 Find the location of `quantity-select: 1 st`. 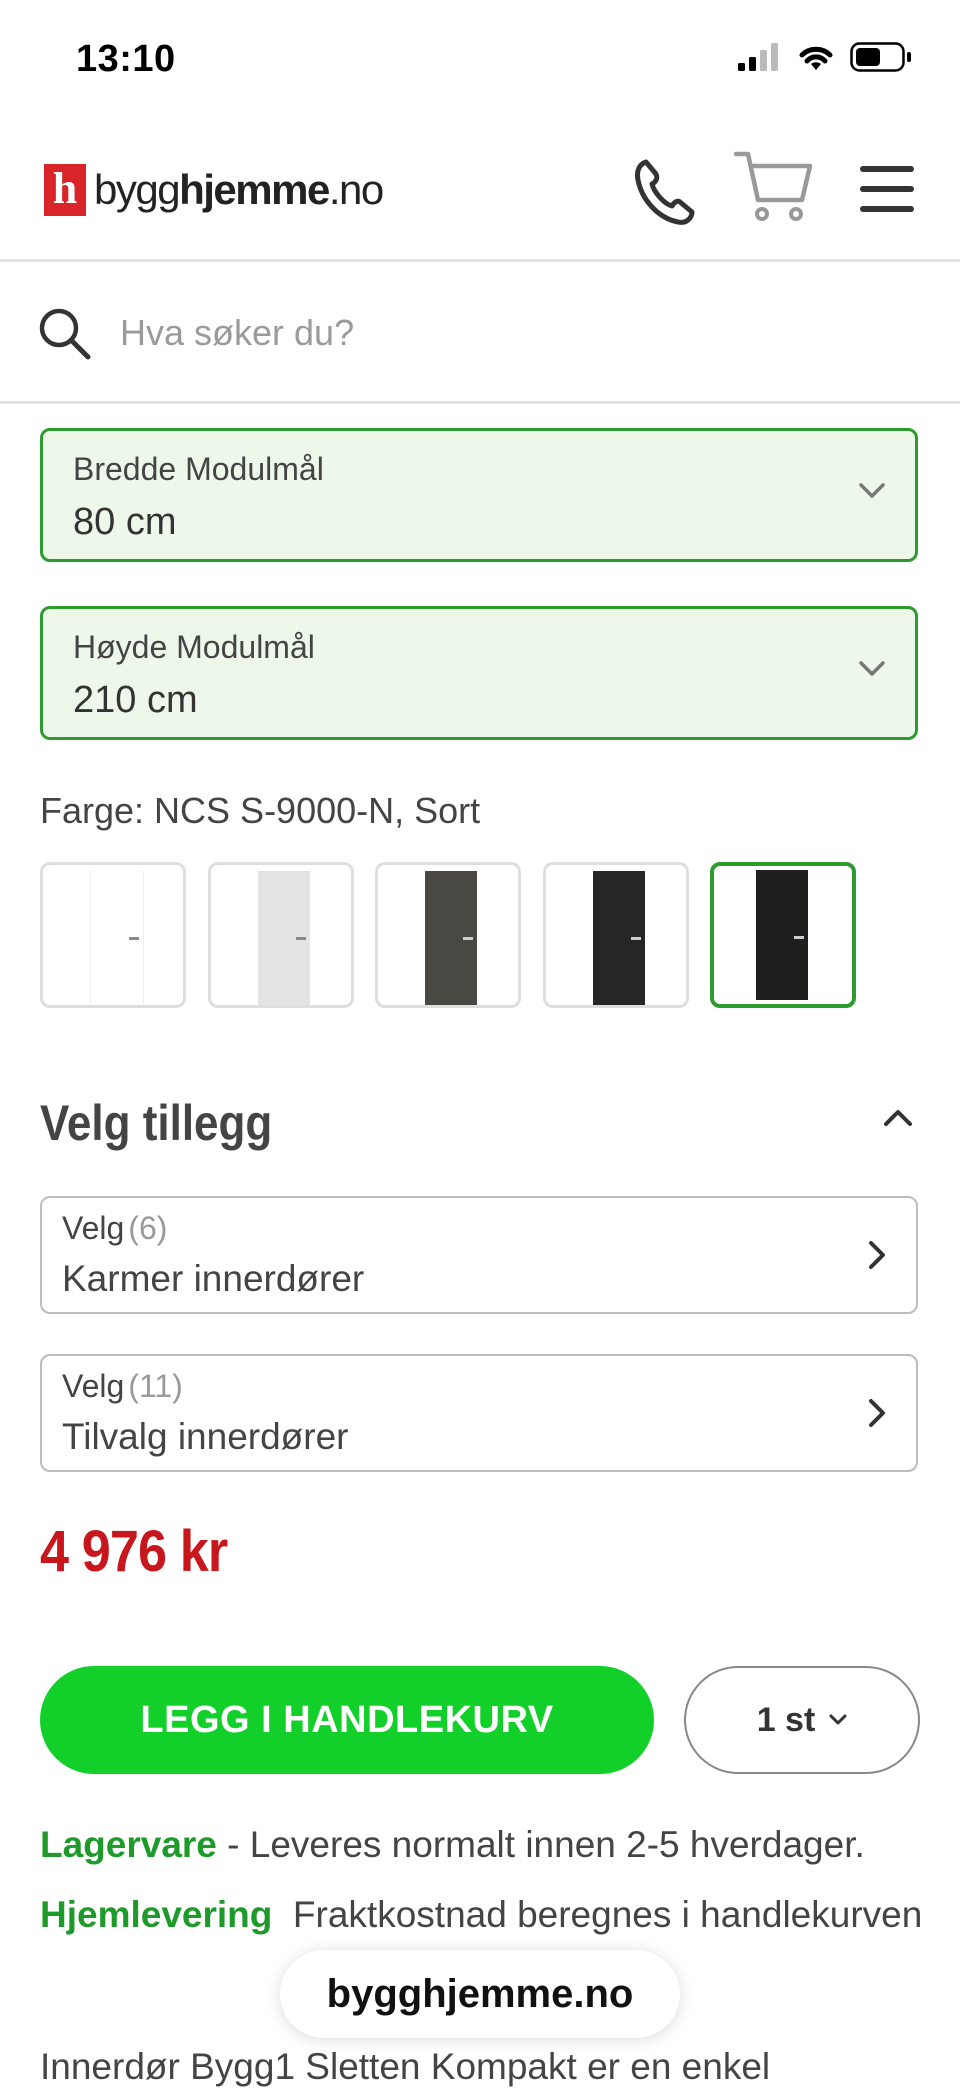

quantity-select: 1 st is located at coordinates (802, 1720).